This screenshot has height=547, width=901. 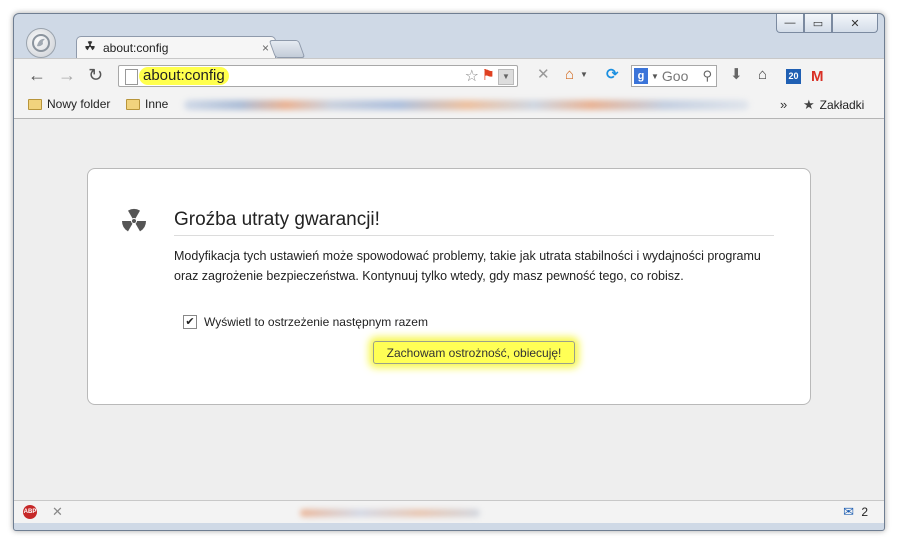 I want to click on firefox-menu-icon, so click(x=41, y=43).